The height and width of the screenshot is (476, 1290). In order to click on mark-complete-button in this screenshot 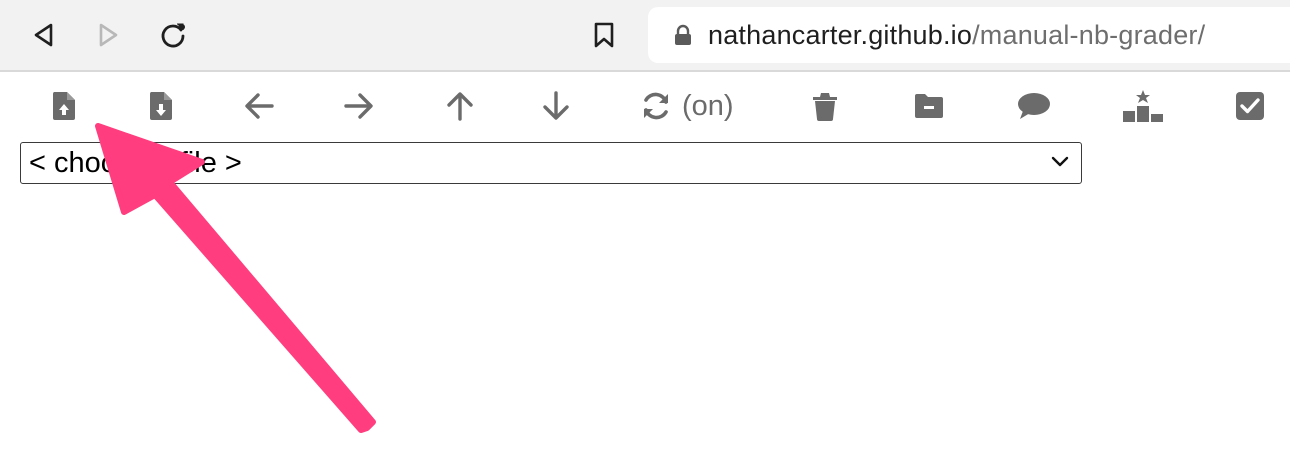, I will do `click(1250, 106)`.